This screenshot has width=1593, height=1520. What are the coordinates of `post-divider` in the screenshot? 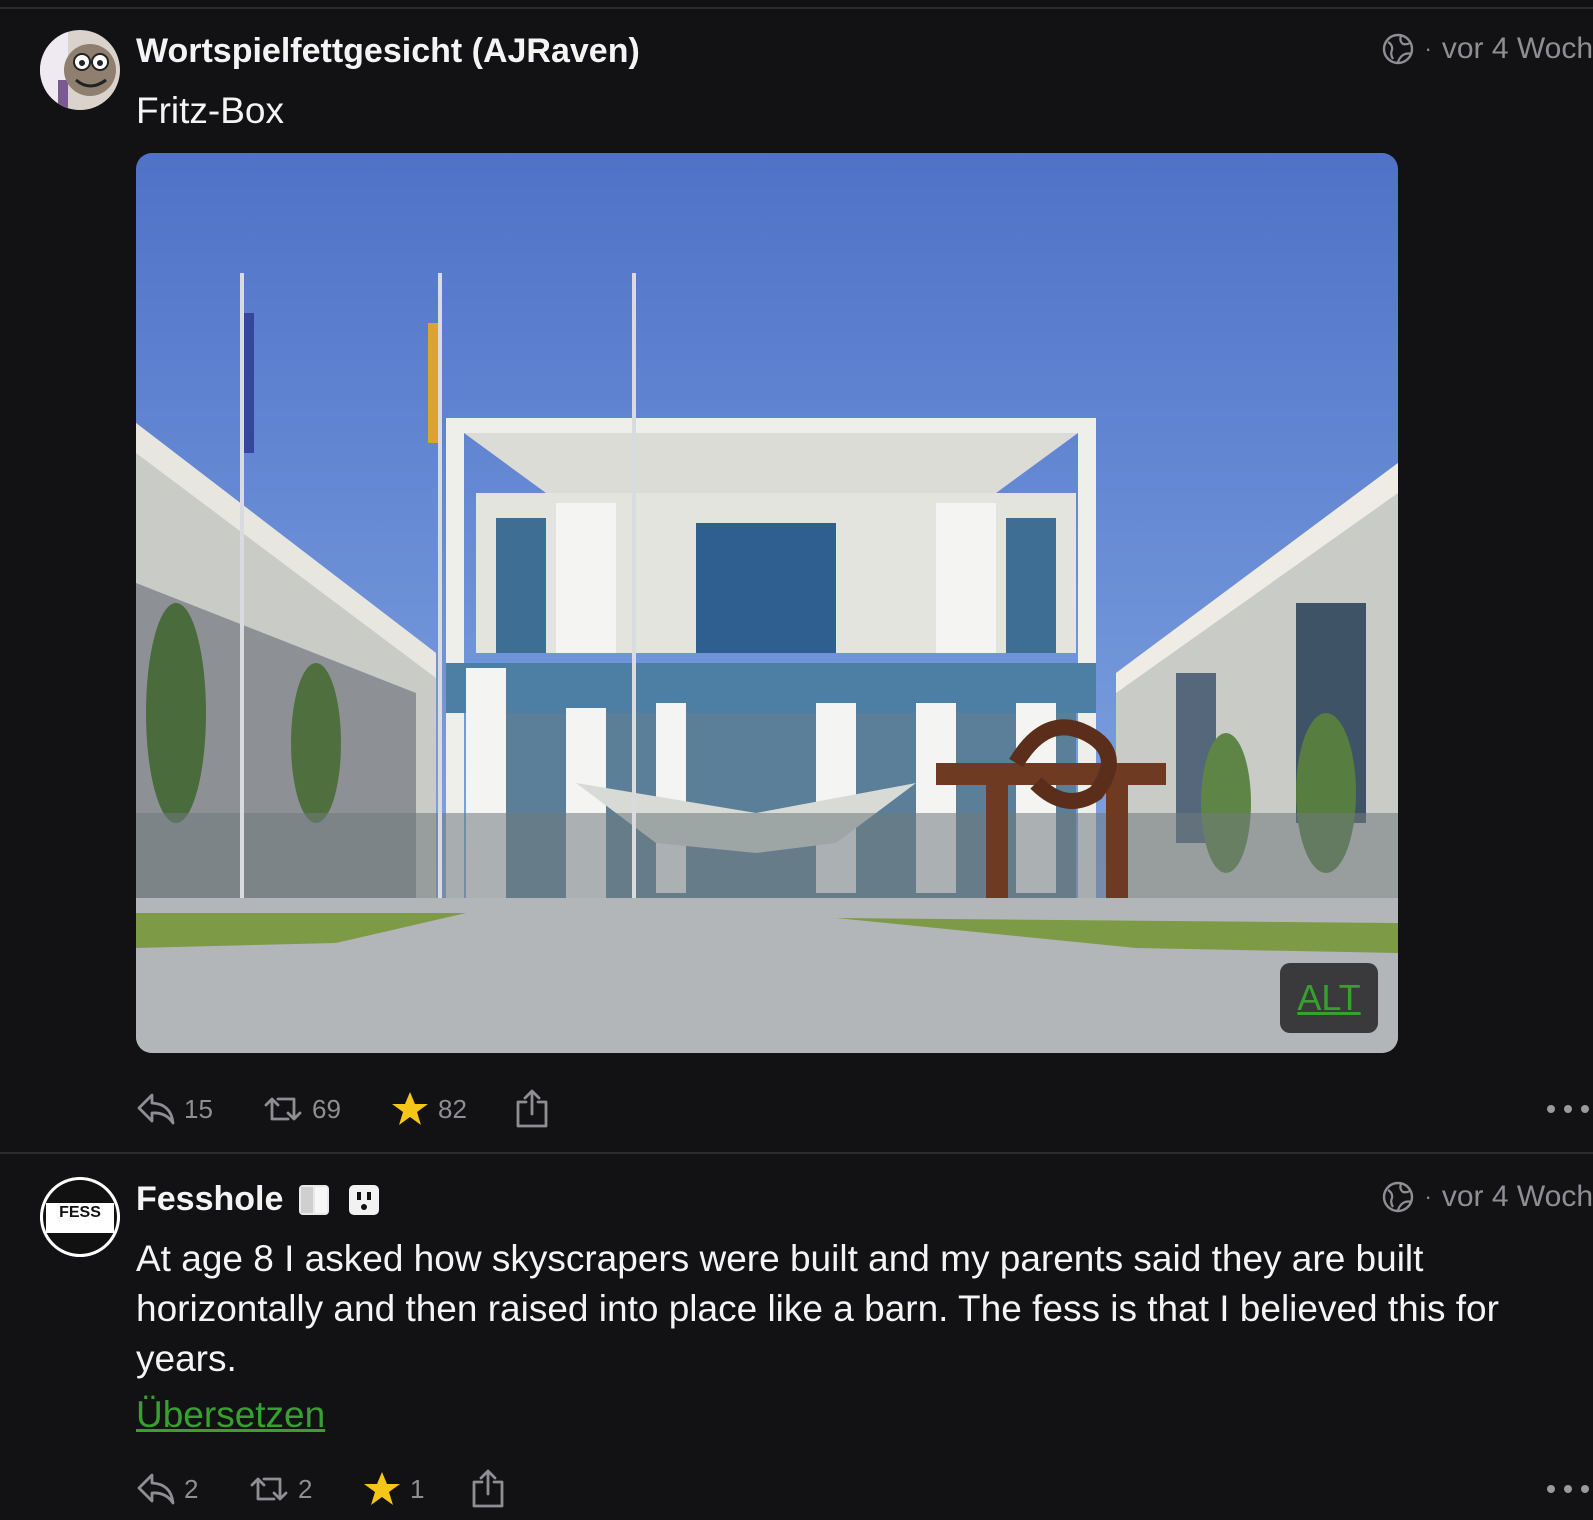 It's located at (796, 1153).